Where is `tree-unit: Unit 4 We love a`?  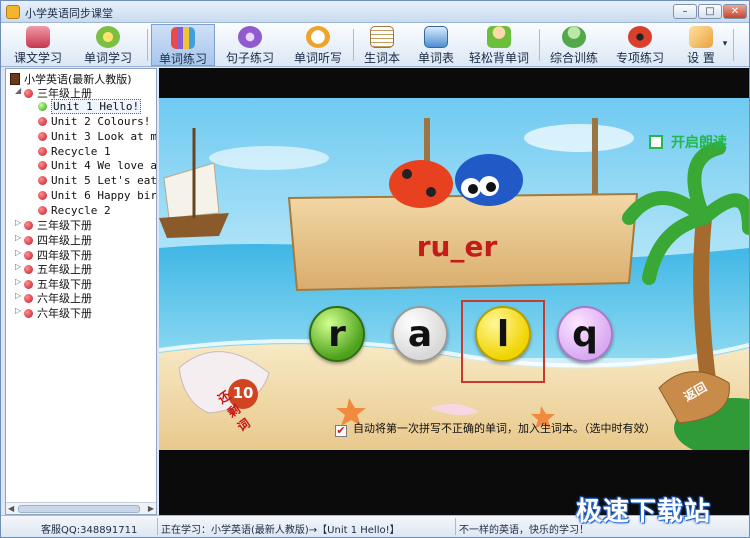
tree-unit: Unit 4 We love a is located at coordinates (97, 166).